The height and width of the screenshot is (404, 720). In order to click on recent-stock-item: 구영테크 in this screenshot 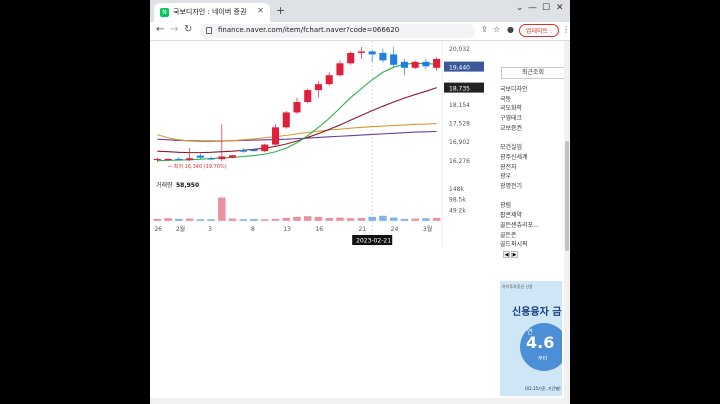, I will do `click(511, 117)`.